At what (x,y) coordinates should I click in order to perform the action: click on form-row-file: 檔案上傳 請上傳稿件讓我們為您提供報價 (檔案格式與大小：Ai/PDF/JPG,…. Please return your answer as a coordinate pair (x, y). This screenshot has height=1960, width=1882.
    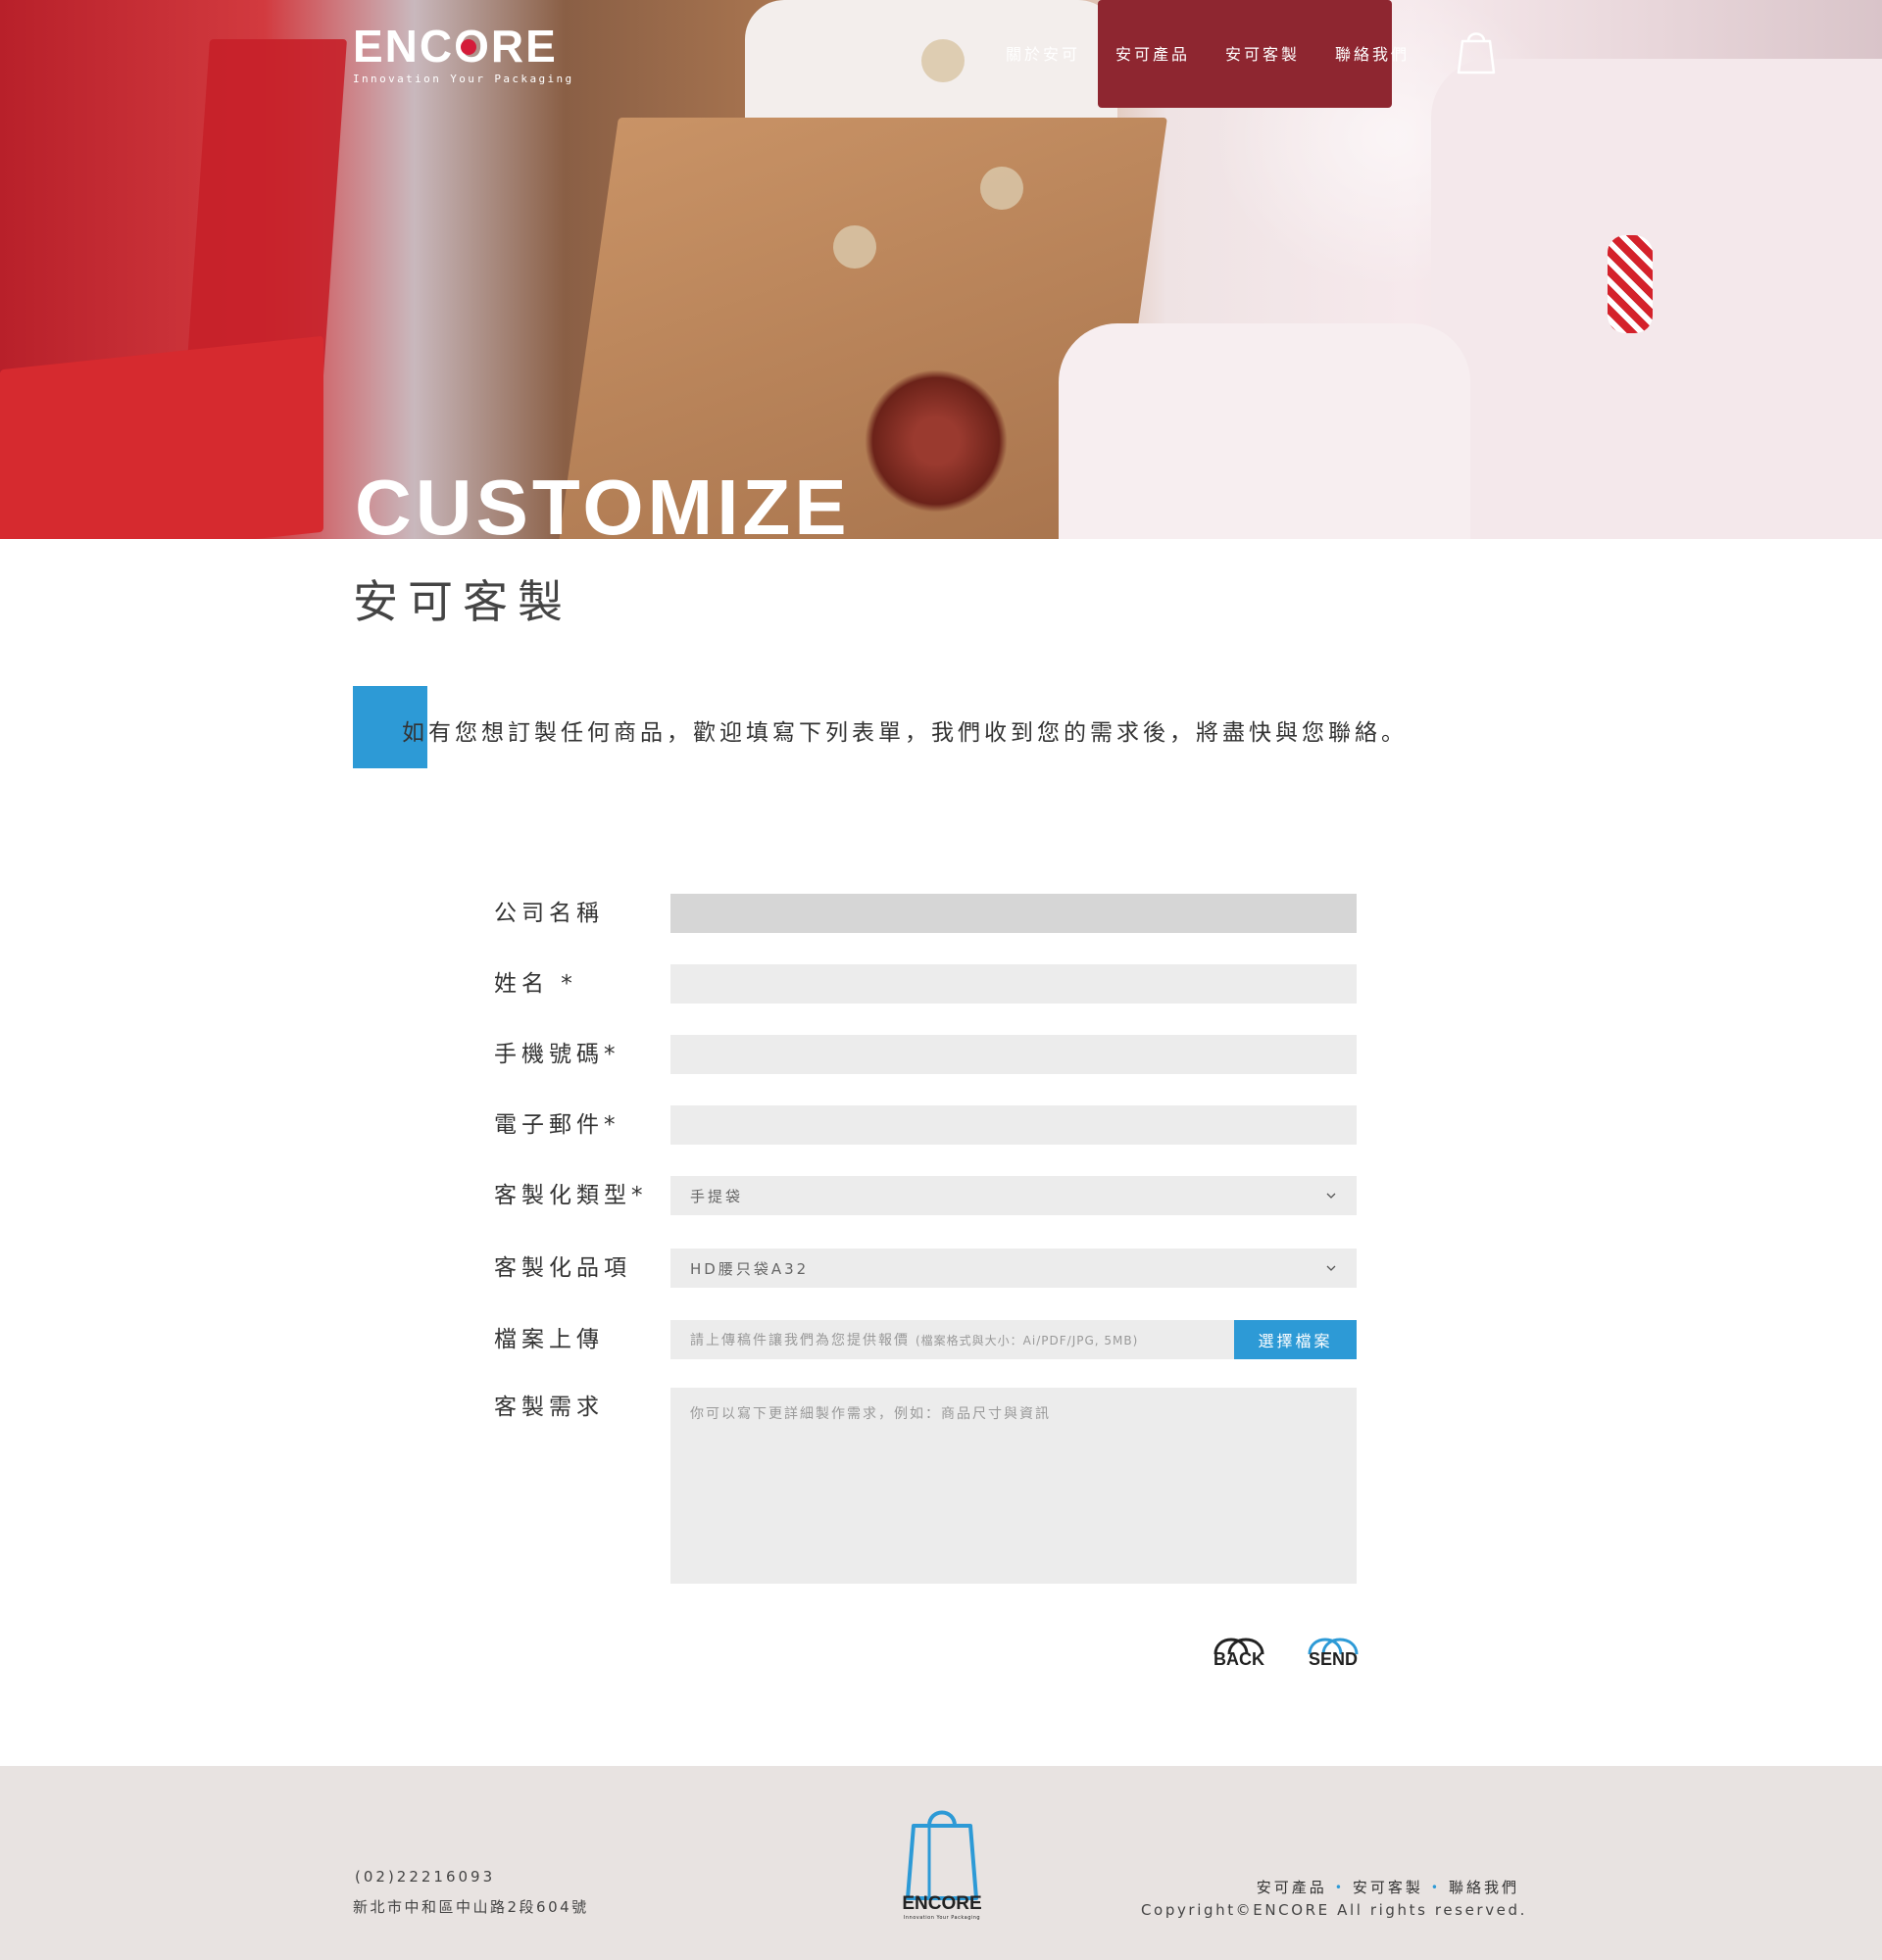
    Looking at the image, I should click on (925, 1339).